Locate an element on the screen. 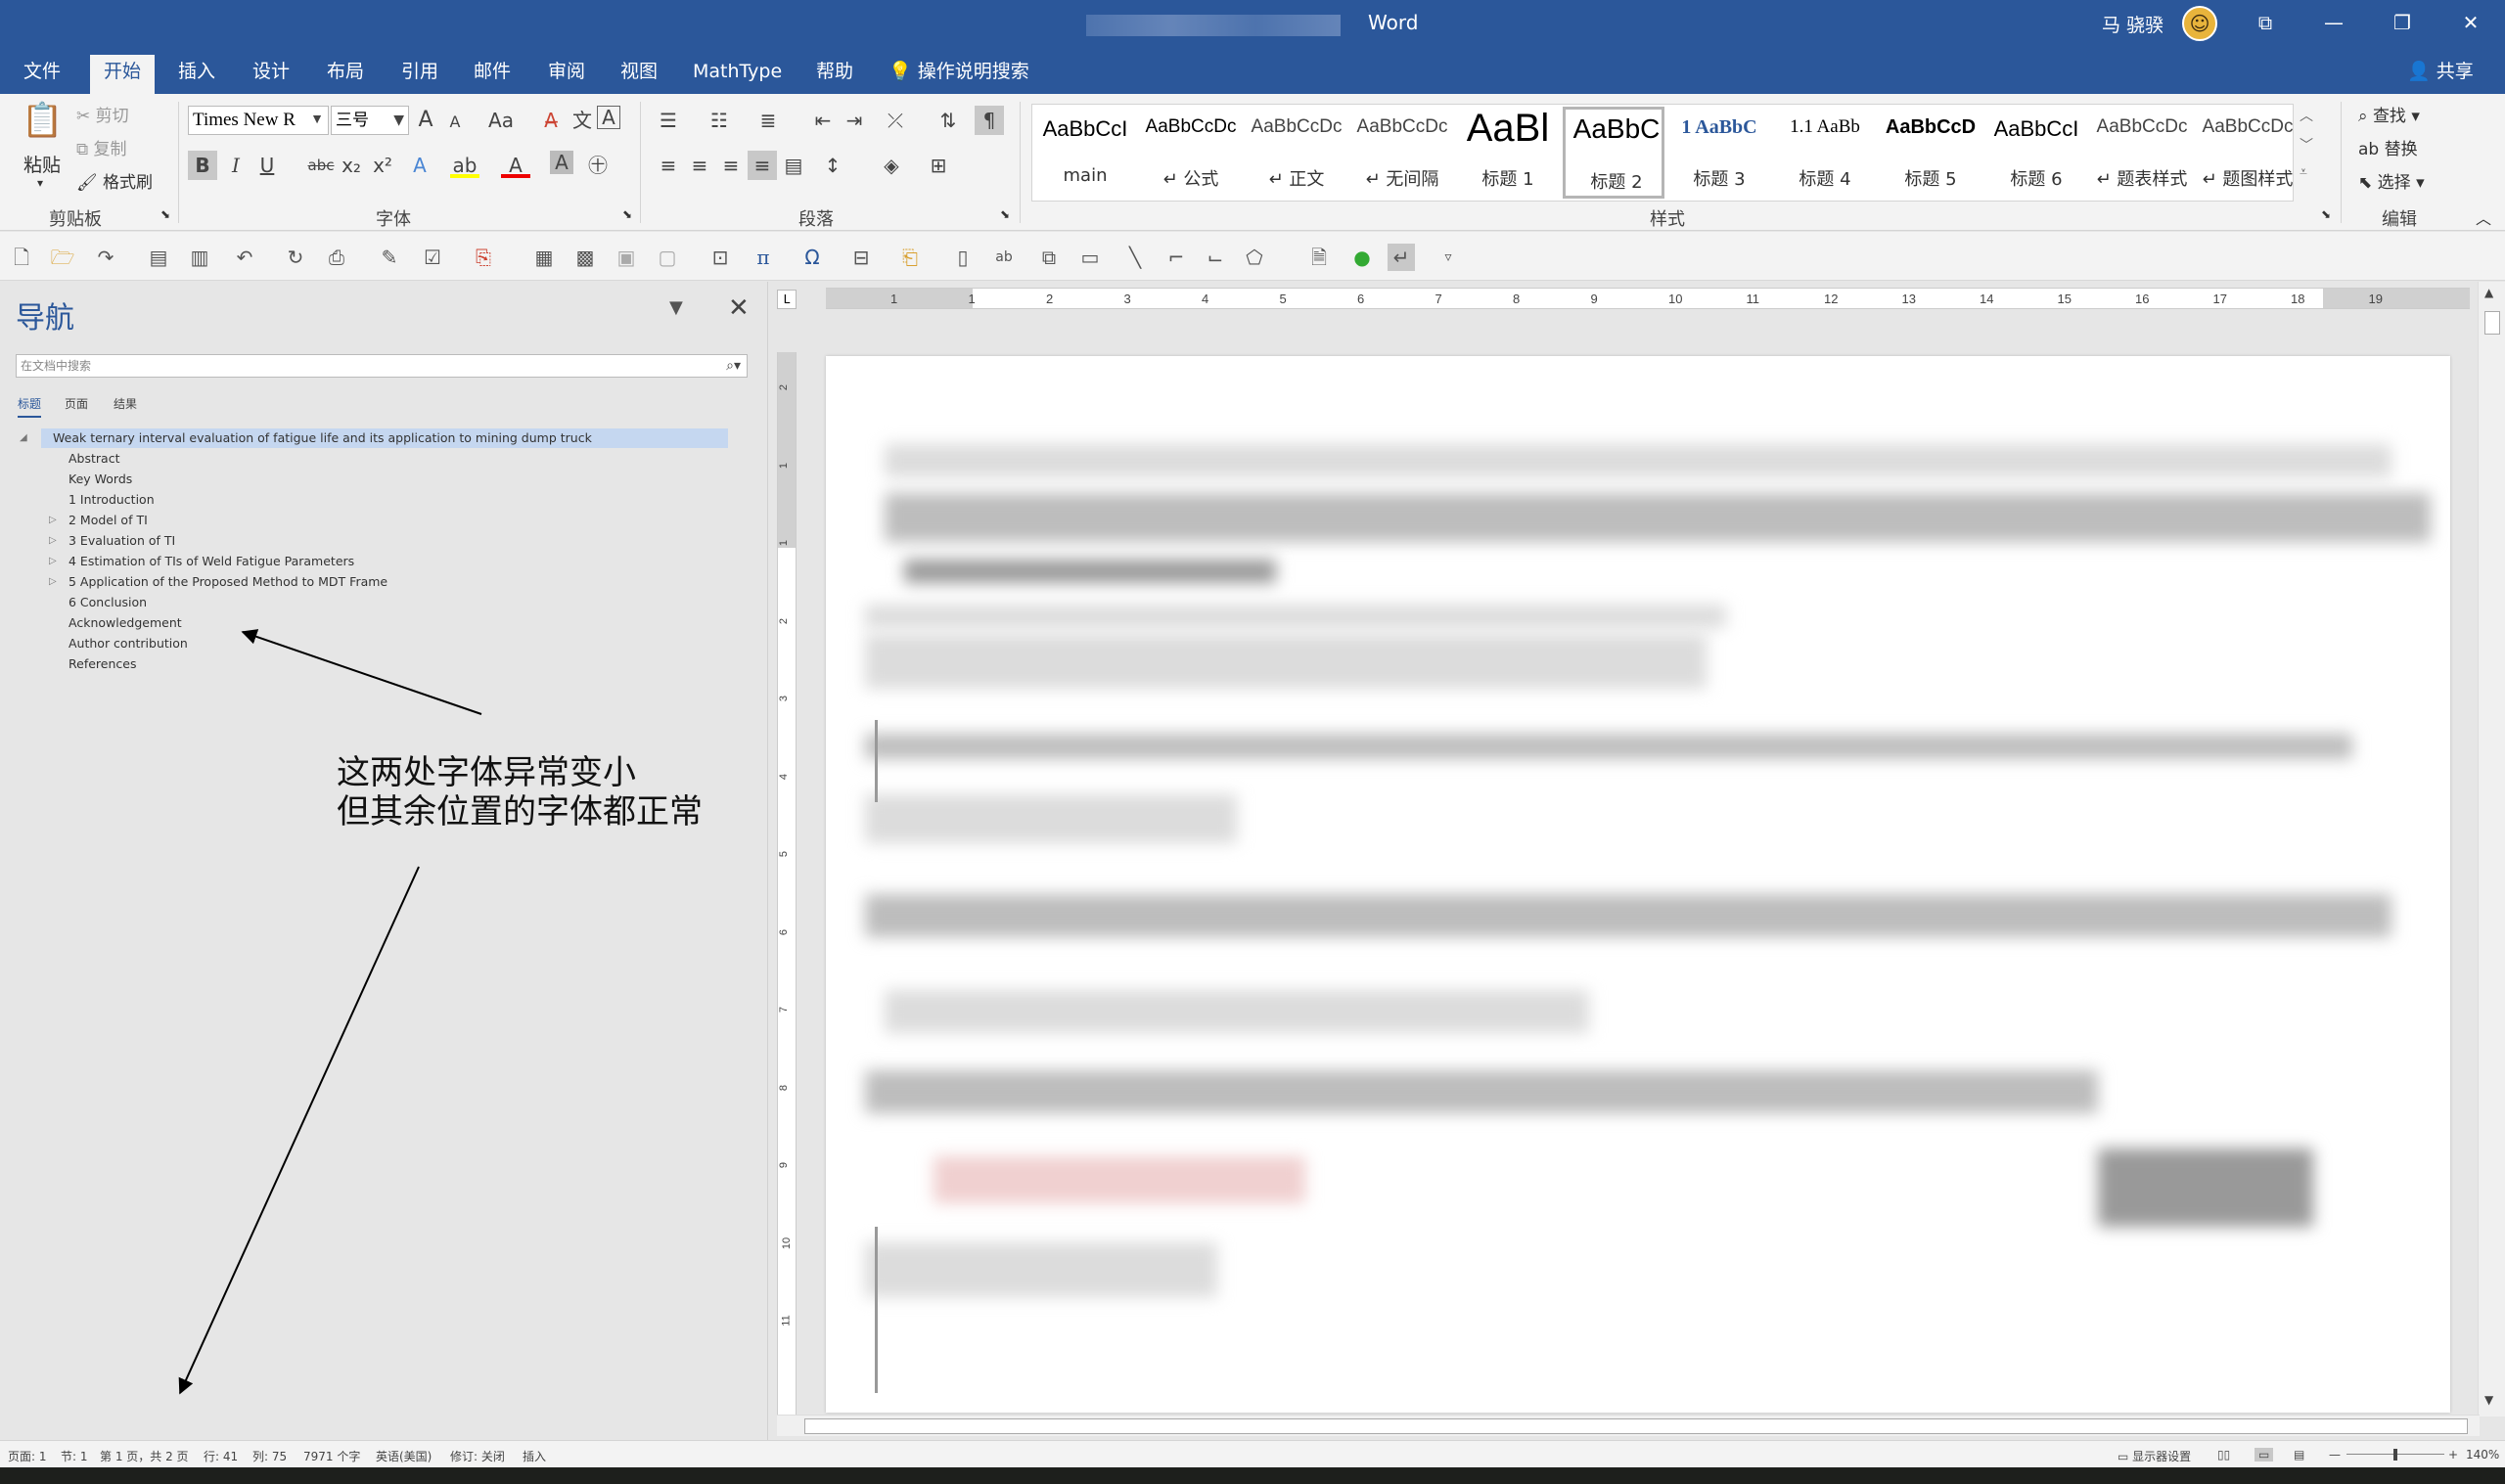 The width and height of the screenshot is (2505, 1484). strikethrough-button: abc is located at coordinates (321, 165).